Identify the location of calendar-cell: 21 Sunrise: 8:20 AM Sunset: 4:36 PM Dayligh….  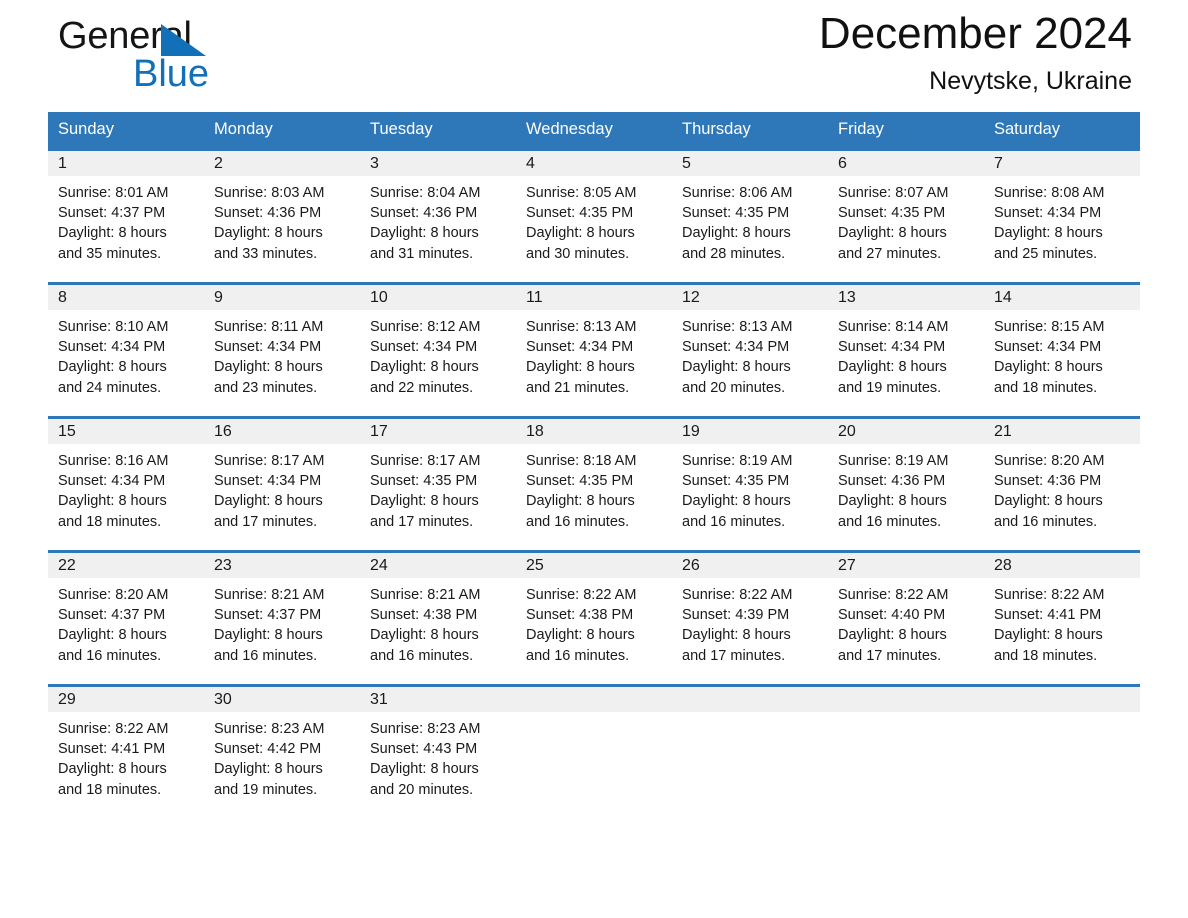
(1062, 483).